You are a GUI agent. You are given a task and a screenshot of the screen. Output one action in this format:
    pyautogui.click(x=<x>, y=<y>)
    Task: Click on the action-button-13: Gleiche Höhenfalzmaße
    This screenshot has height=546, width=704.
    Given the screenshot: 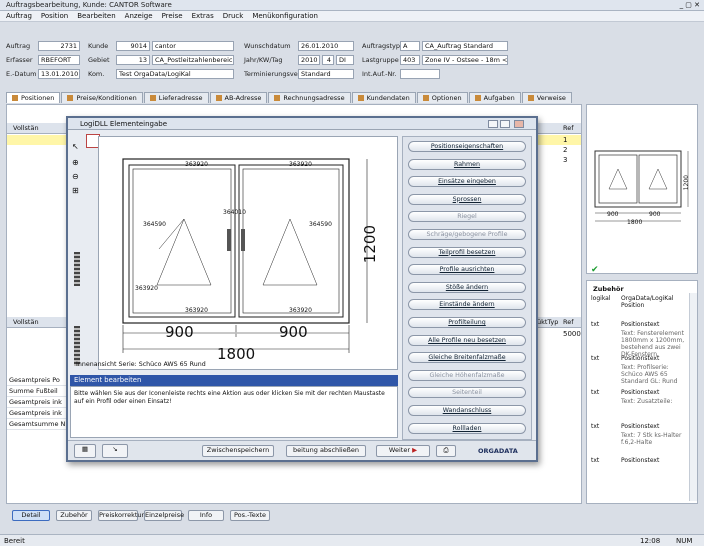 What is the action you would take?
    pyautogui.click(x=467, y=375)
    